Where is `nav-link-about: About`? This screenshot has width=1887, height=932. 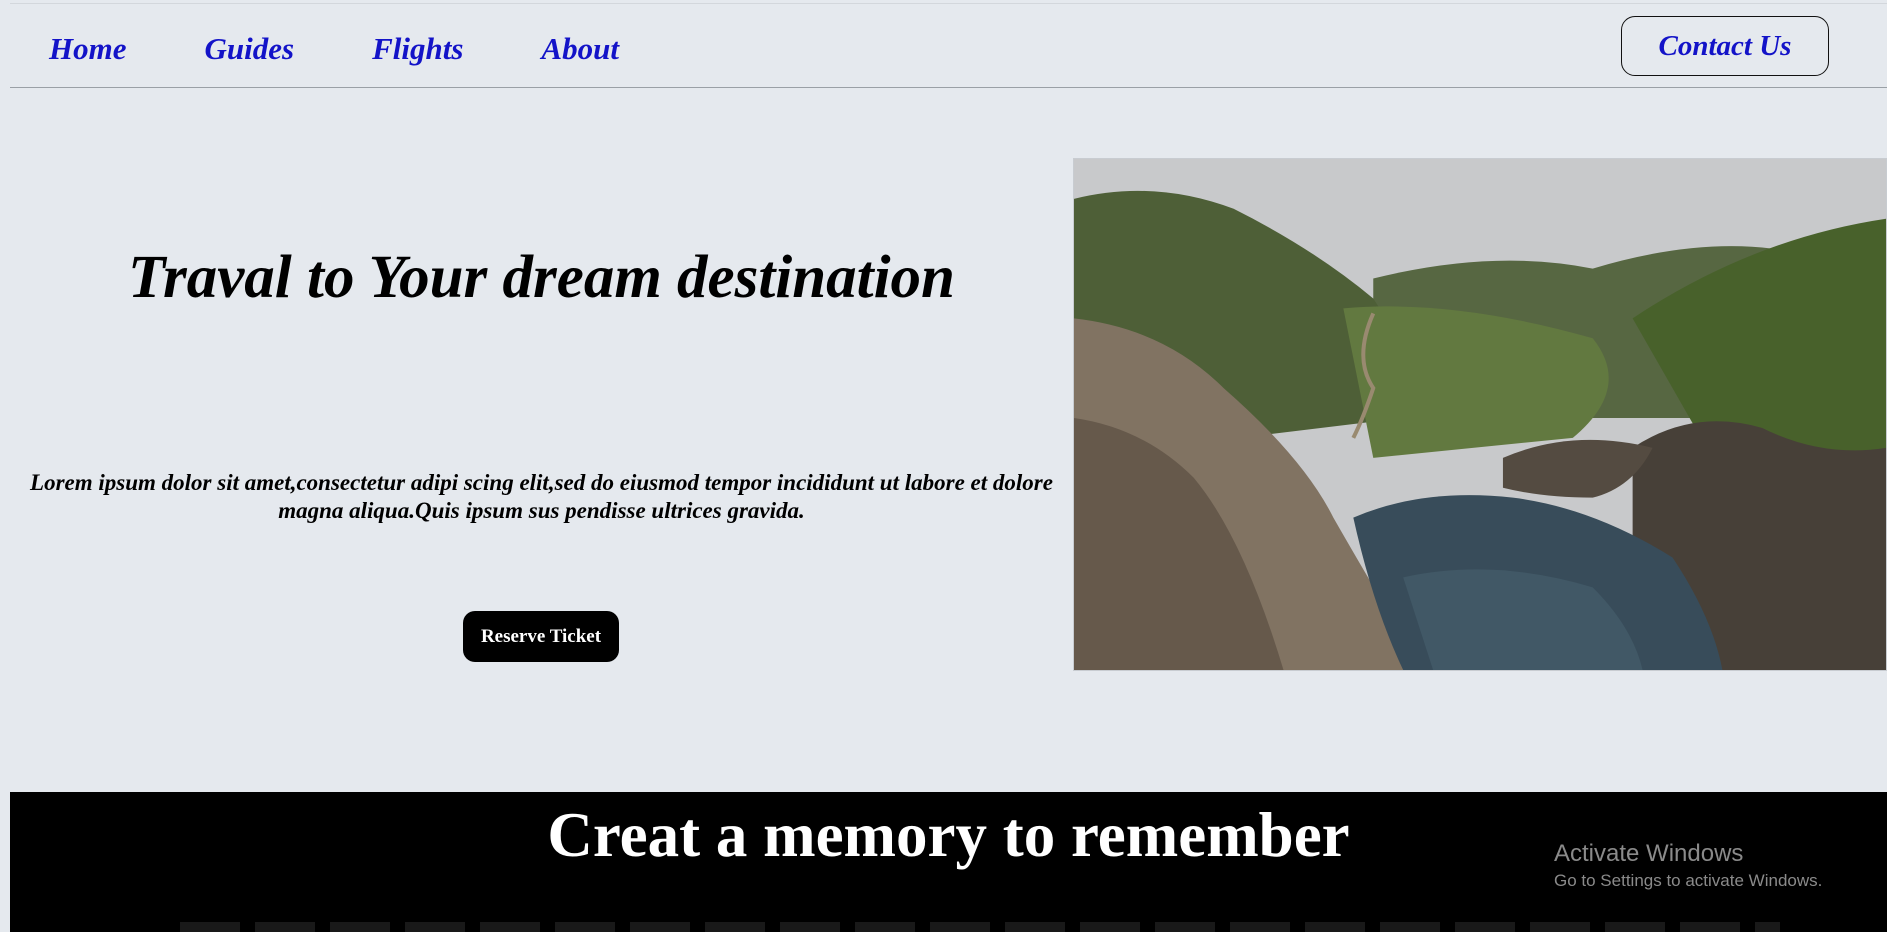
nav-link-about: About is located at coordinates (580, 49).